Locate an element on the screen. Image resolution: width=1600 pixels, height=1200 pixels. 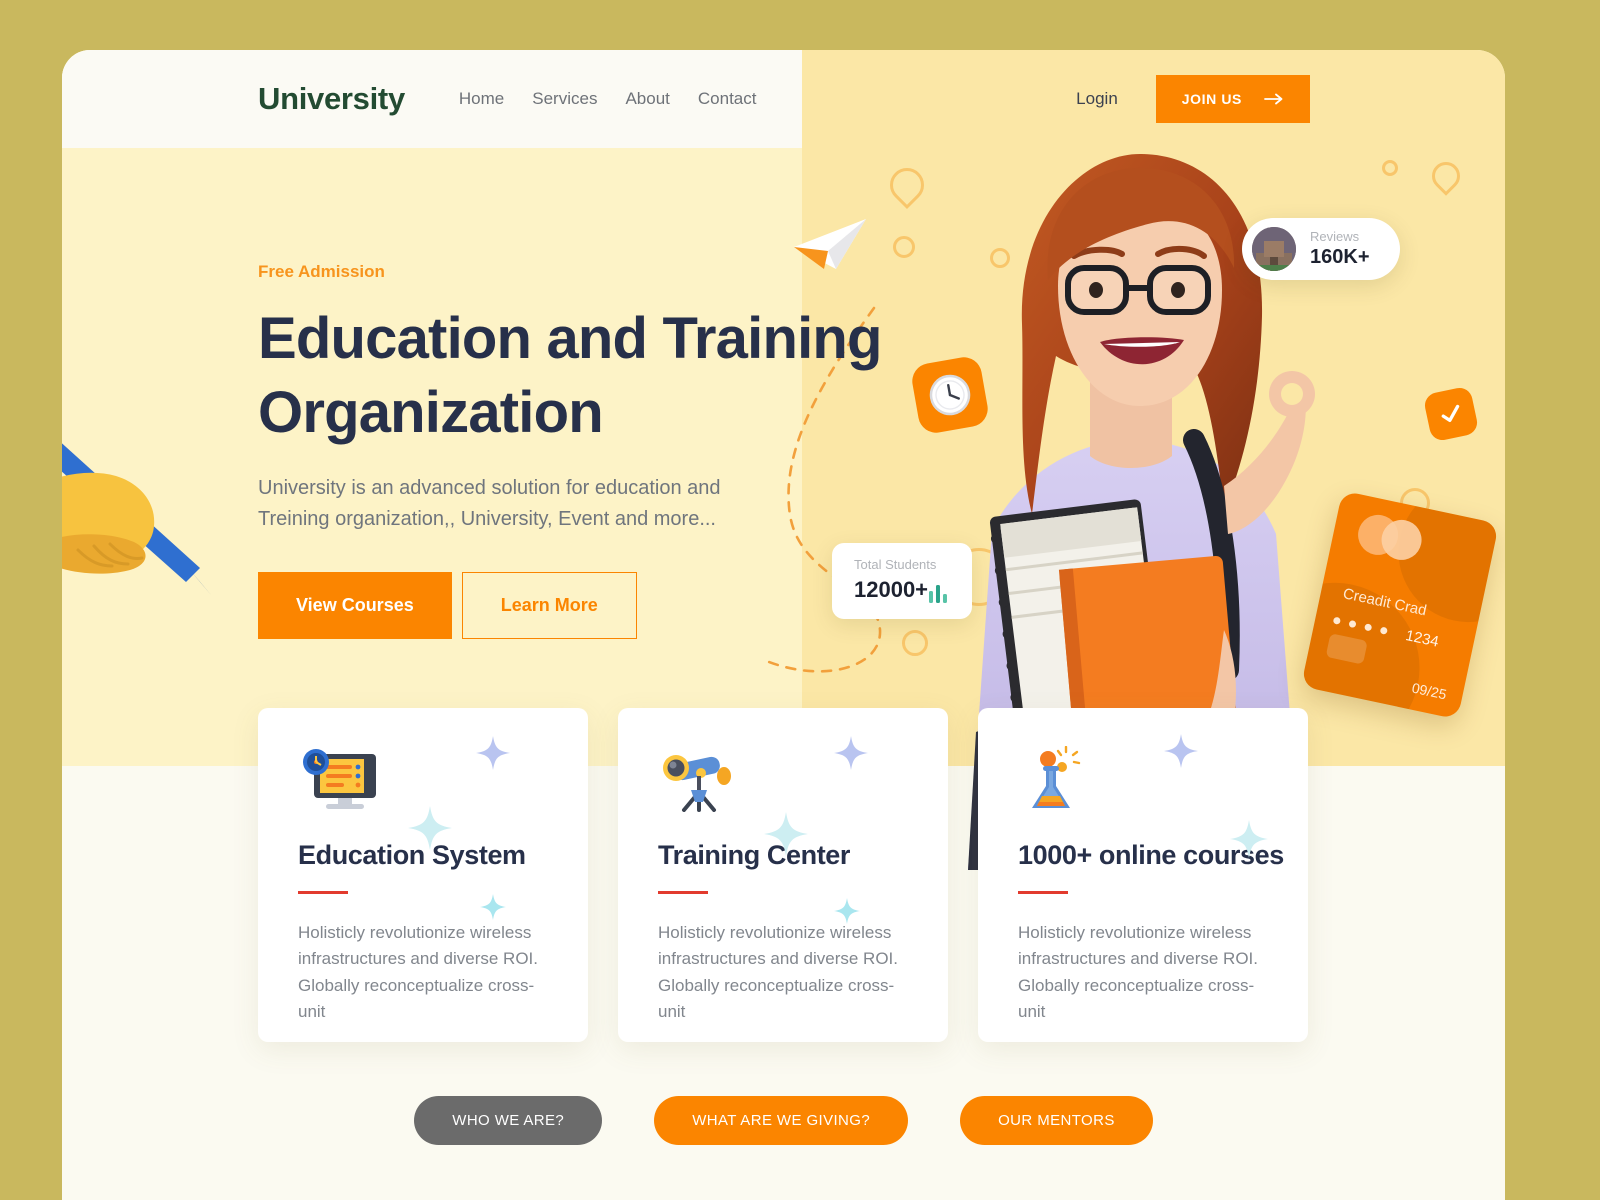
header-actions: Login JOIN US is located at coordinates (1153, 99).